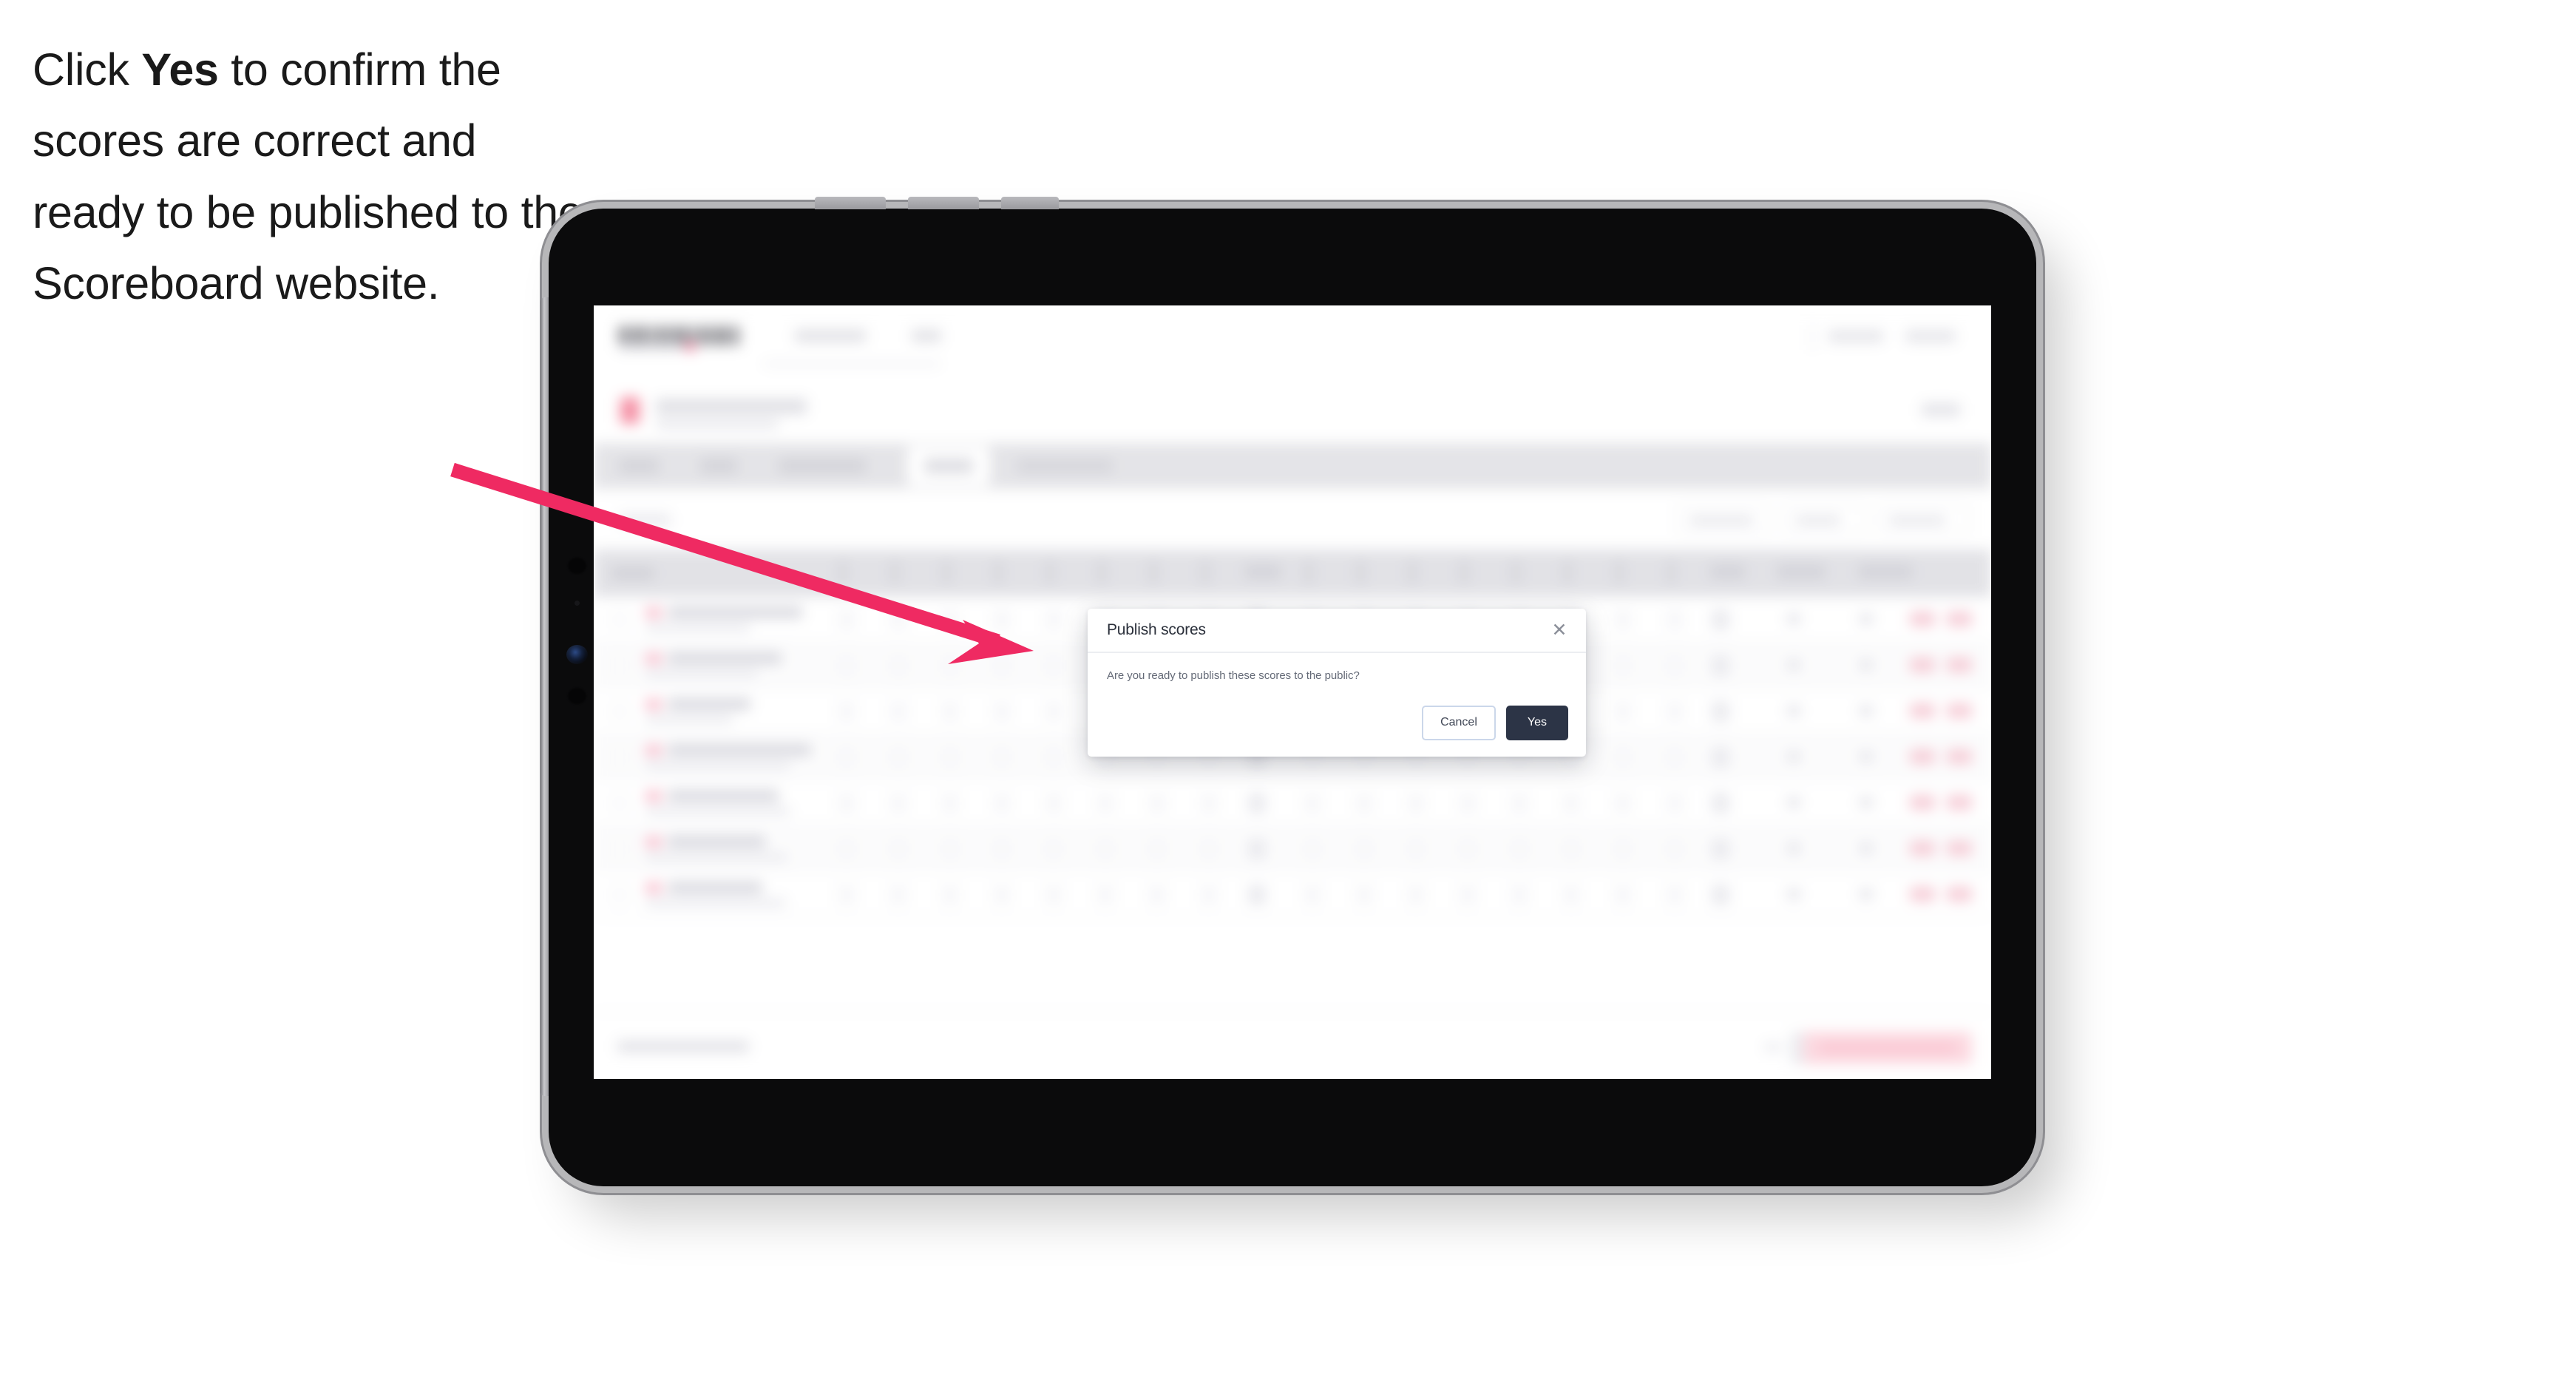  I want to click on camera-cluster, so click(576, 652).